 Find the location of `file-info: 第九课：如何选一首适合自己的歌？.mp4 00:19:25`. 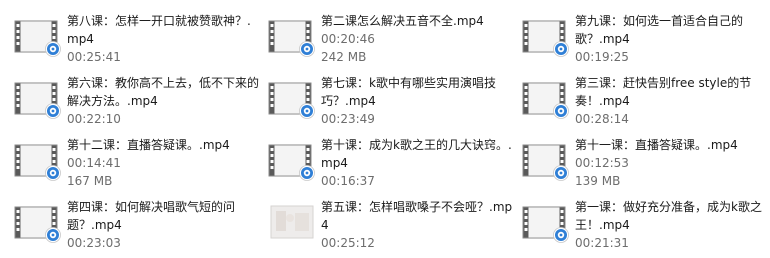

file-info: 第九课：如何选一首适合自己的歌？.mp4 00:19:25 is located at coordinates (672, 39).